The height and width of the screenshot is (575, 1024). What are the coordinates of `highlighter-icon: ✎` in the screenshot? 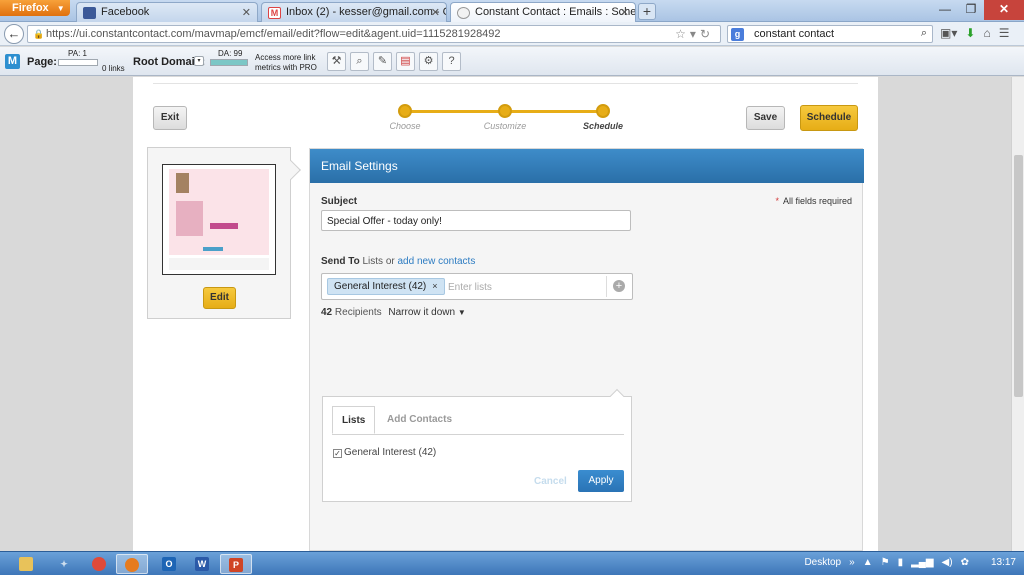 It's located at (382, 61).